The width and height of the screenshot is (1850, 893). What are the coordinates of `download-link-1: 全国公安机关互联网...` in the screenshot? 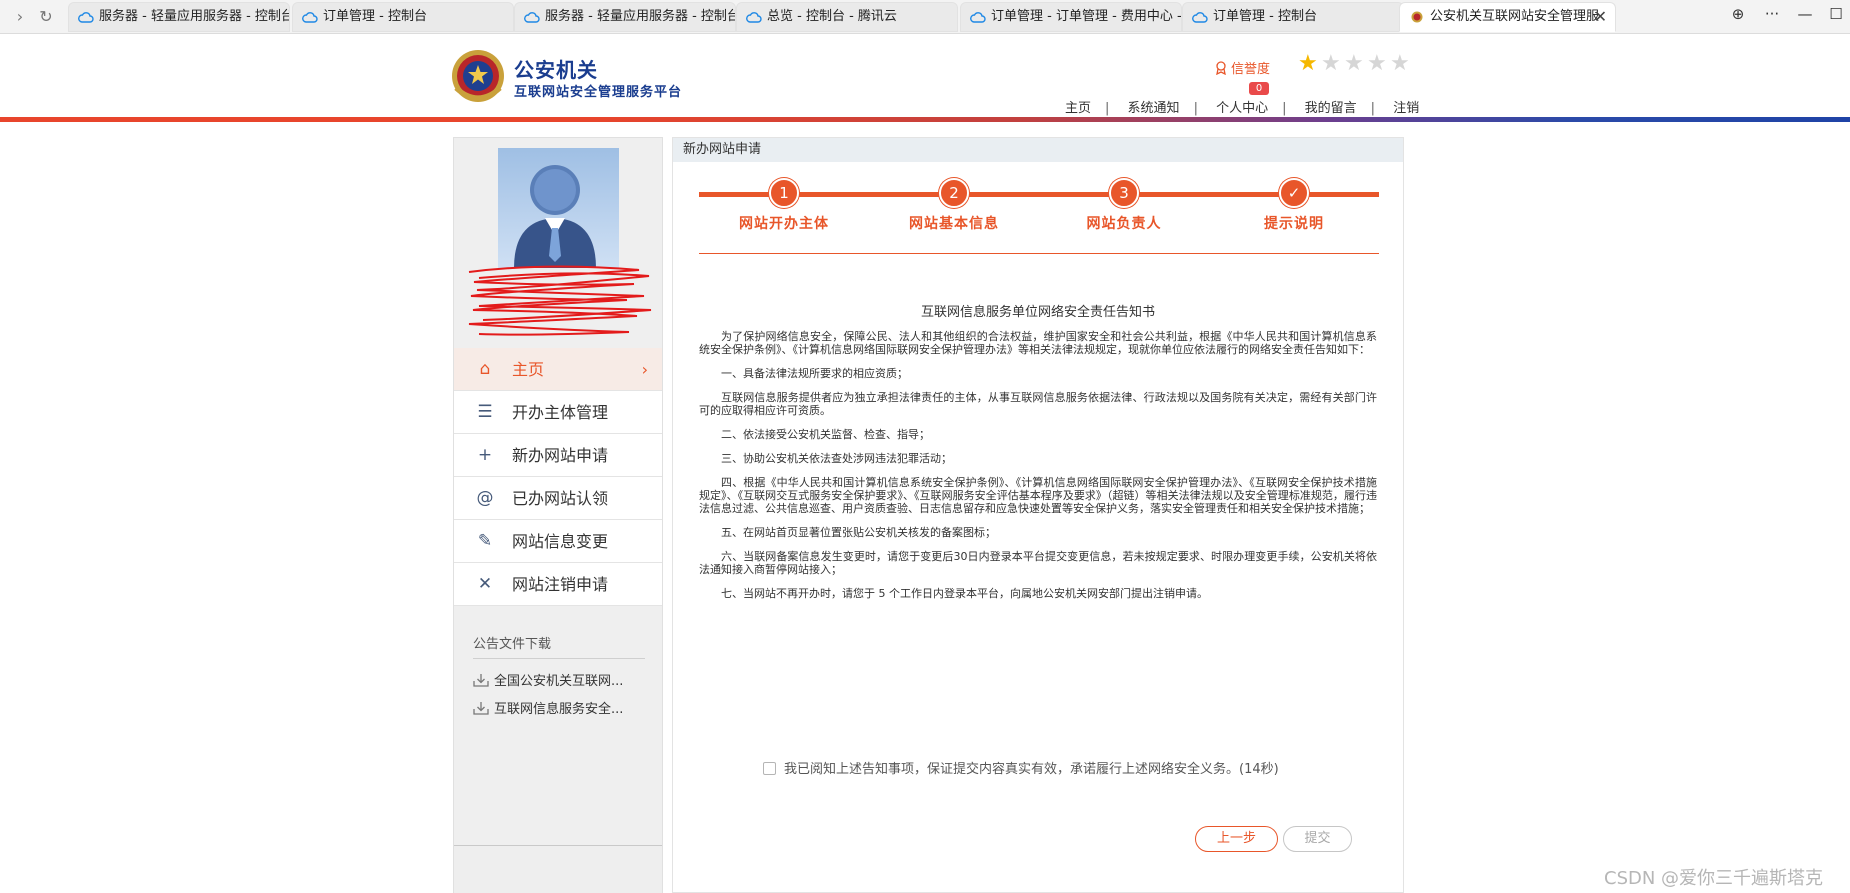 It's located at (548, 679).